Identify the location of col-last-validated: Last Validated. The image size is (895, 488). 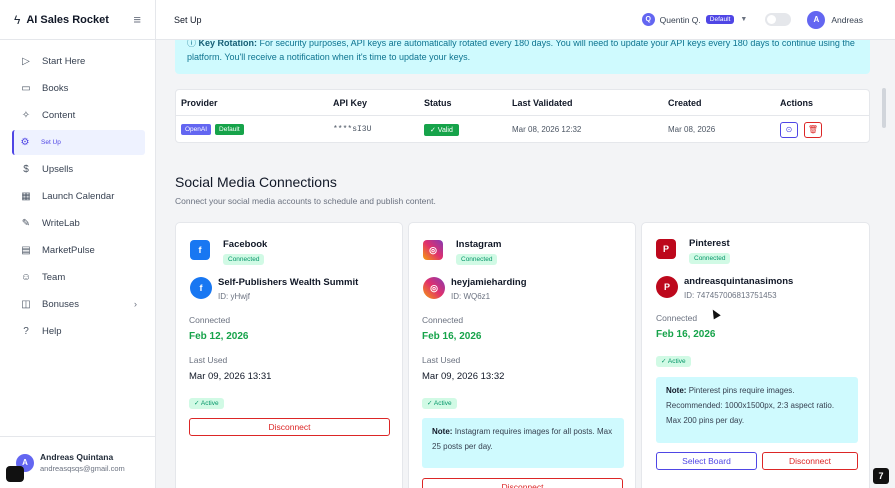
(542, 102).